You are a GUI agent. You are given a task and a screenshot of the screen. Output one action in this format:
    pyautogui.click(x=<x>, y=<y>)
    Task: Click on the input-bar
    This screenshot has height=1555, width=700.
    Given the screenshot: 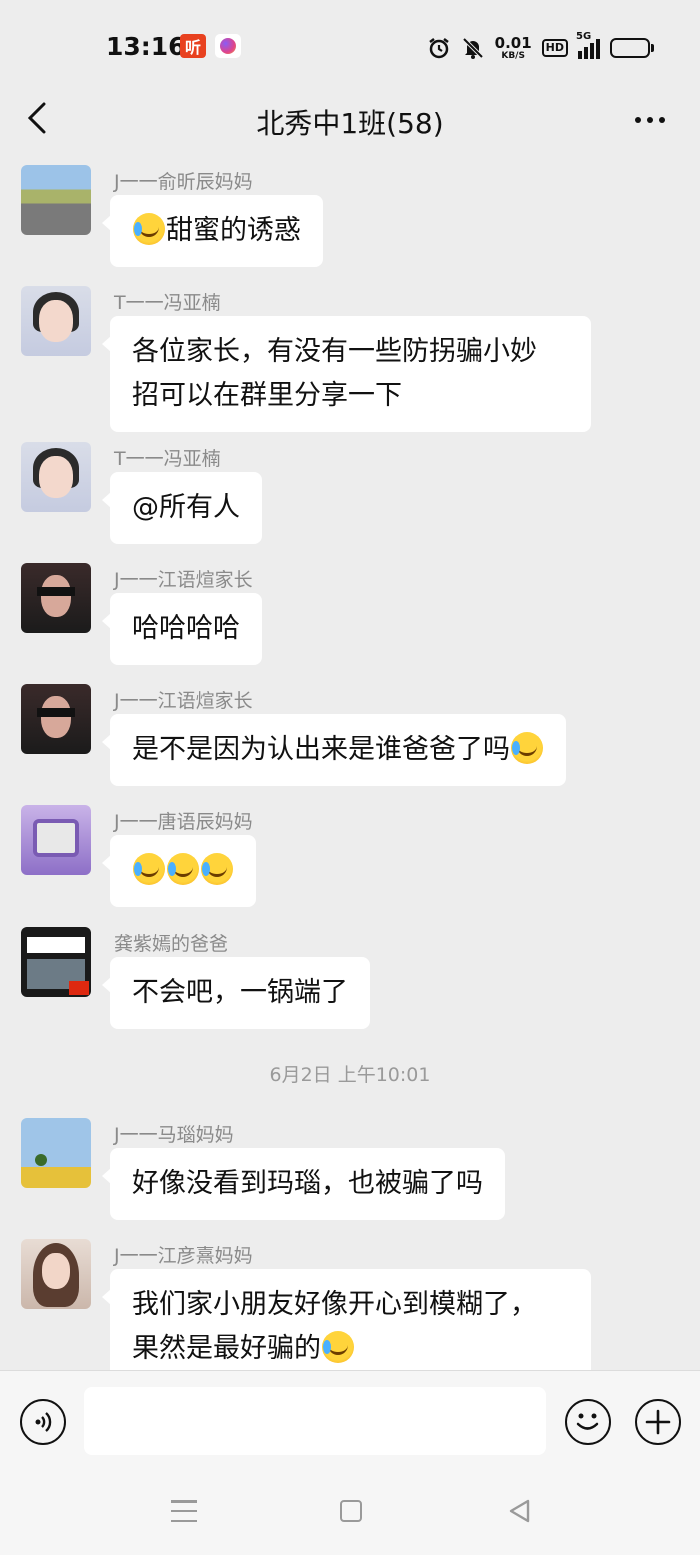 What is the action you would take?
    pyautogui.click(x=350, y=1420)
    